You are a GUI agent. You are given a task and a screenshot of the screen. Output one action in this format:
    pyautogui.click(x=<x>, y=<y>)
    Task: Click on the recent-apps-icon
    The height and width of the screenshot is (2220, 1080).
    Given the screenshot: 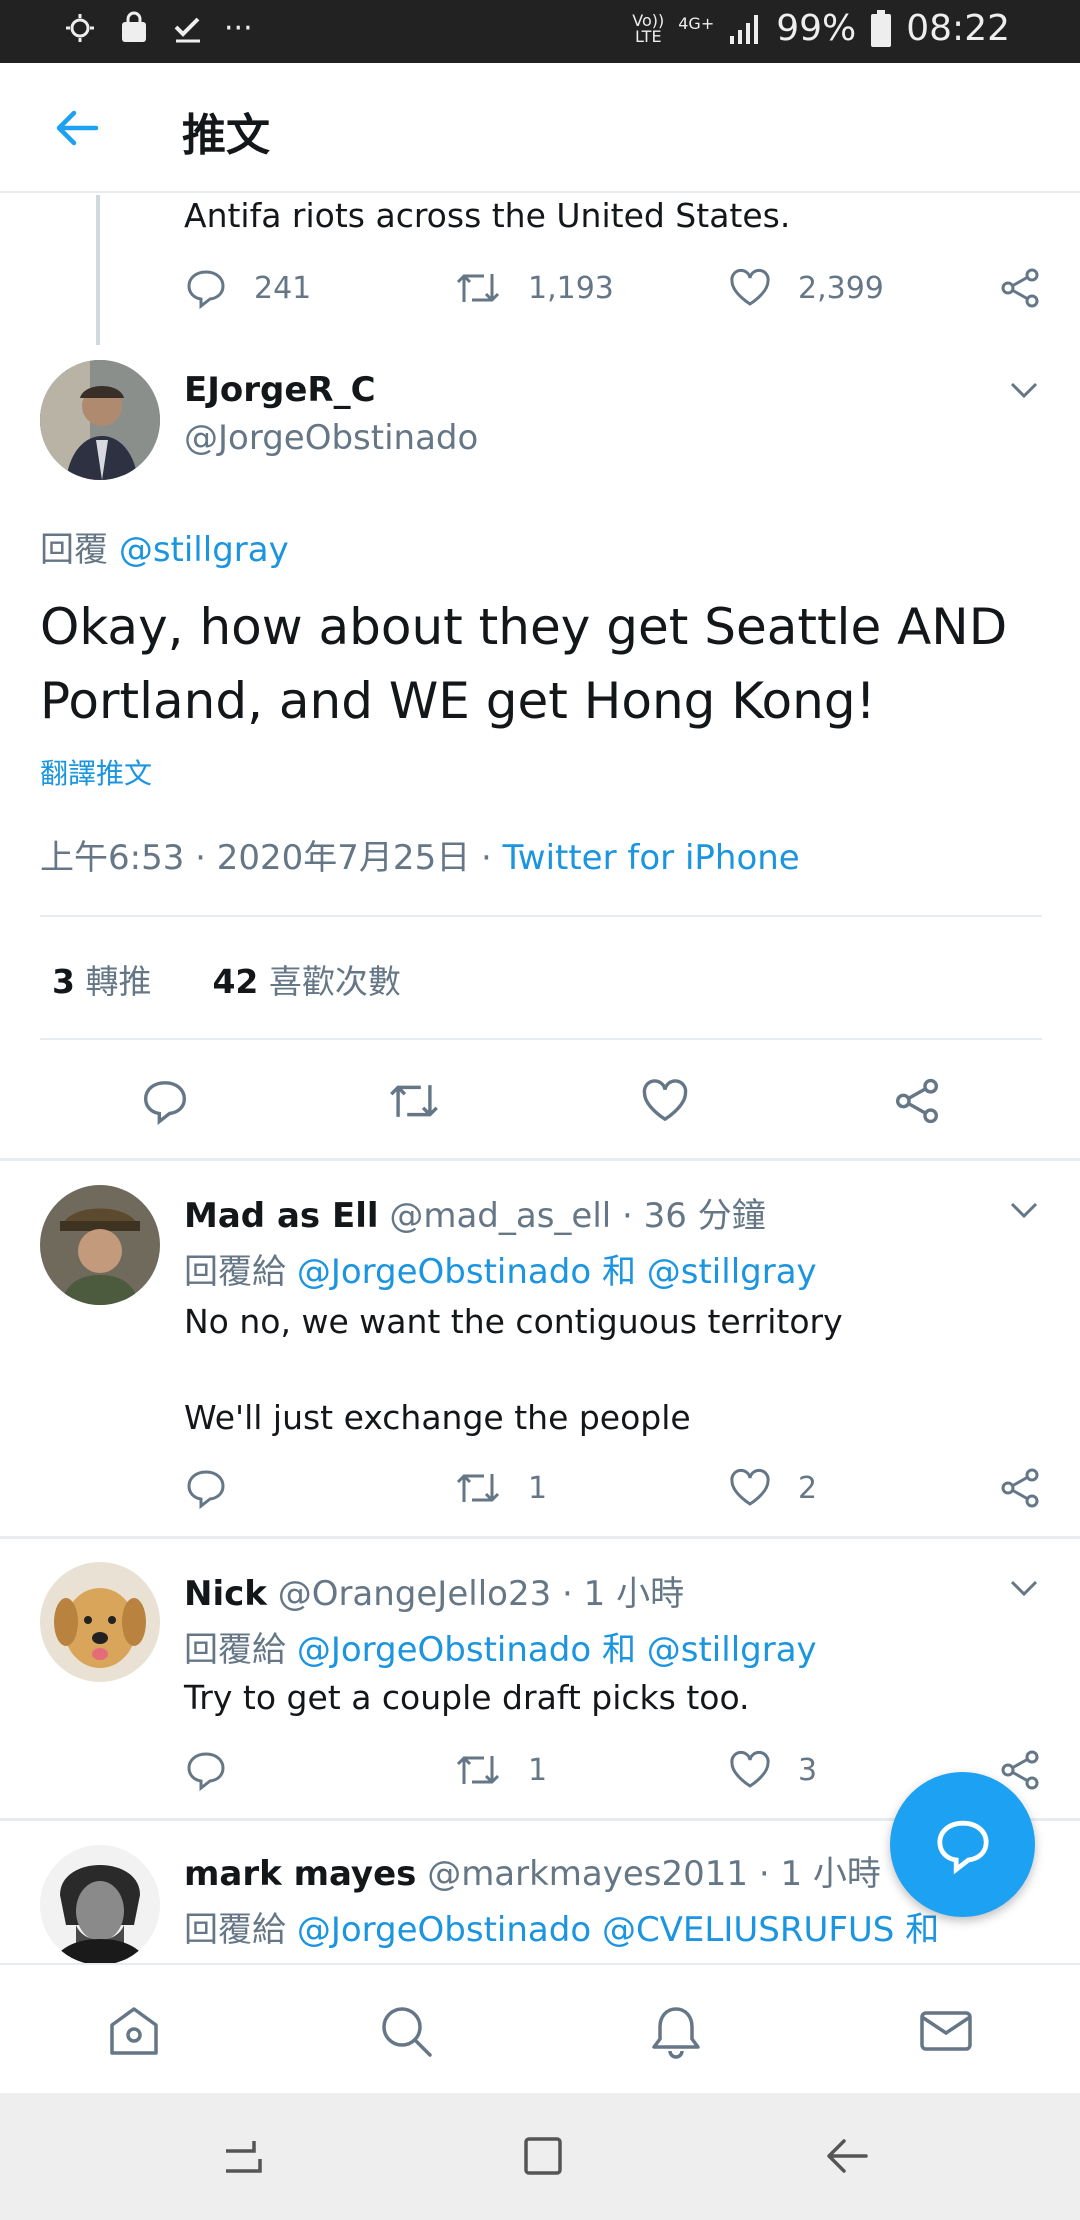 What is the action you would take?
    pyautogui.click(x=243, y=2156)
    